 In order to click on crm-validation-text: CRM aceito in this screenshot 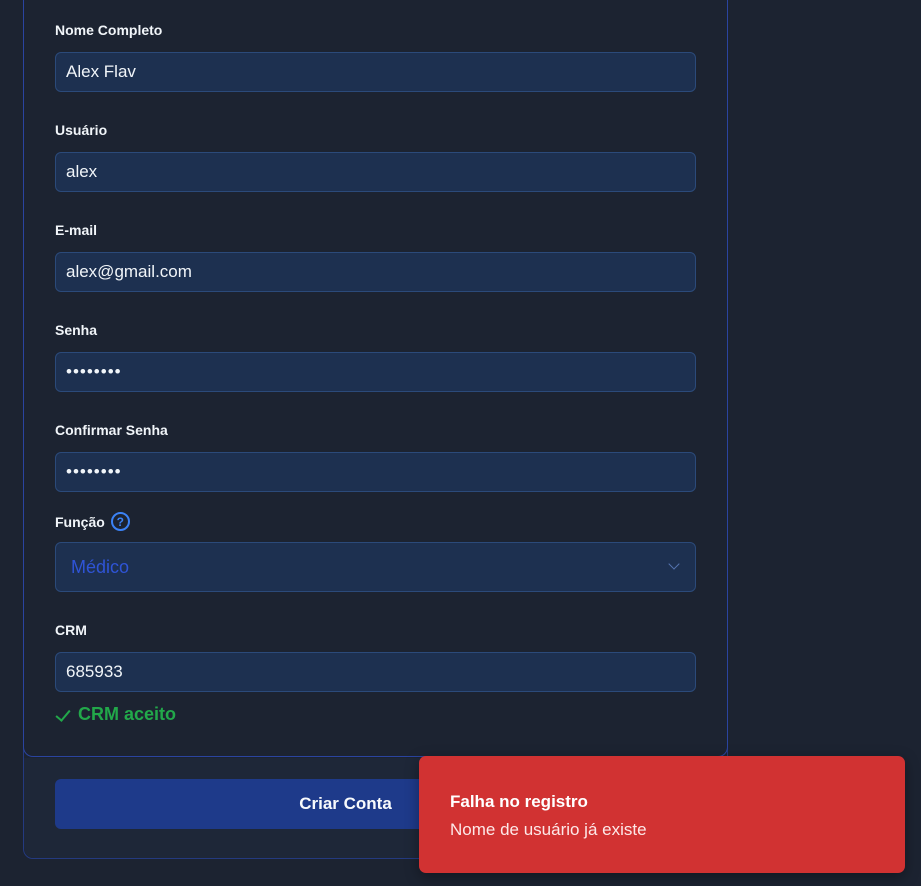, I will do `click(127, 714)`.